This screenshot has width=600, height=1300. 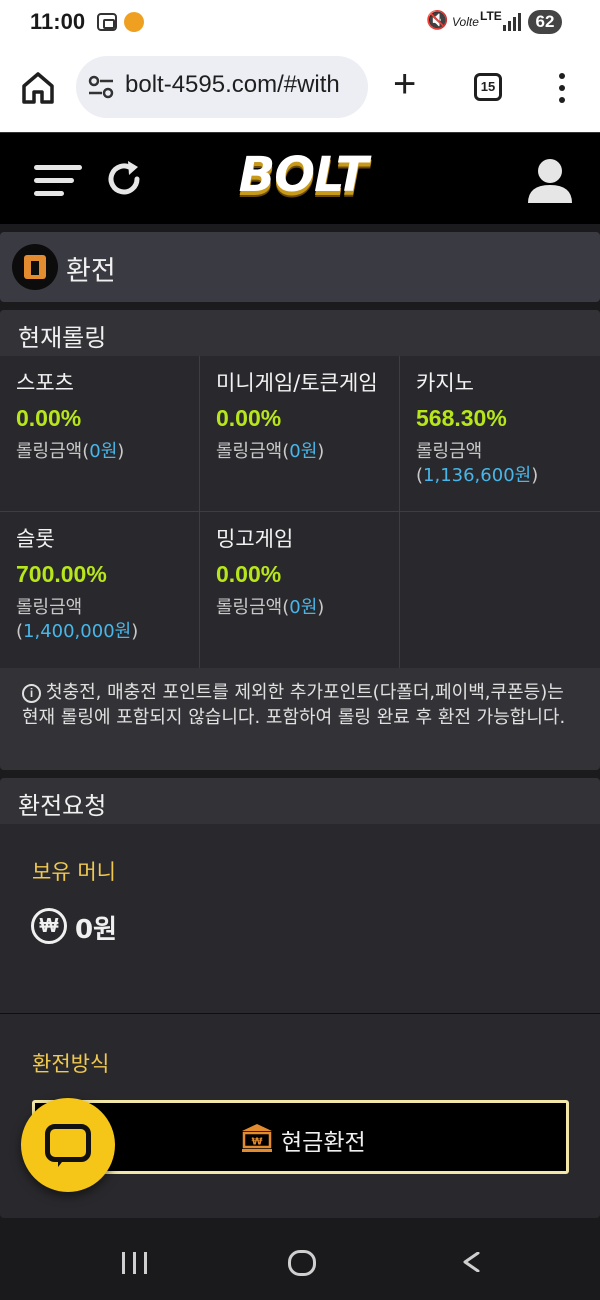 I want to click on status-time: 11:00, so click(x=58, y=21).